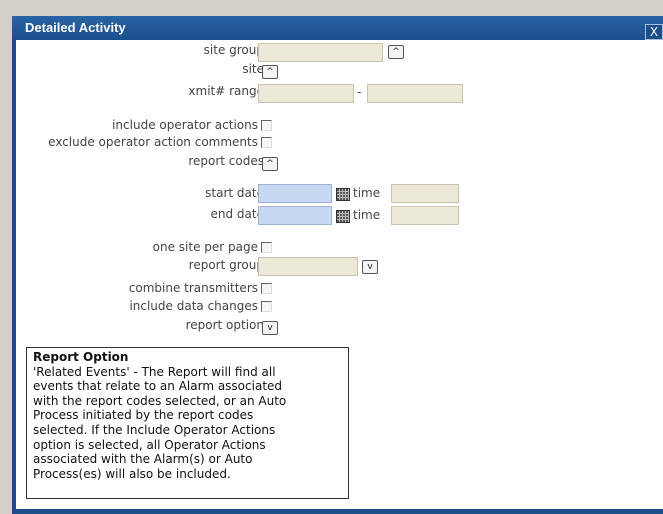  What do you see at coordinates (320, 52) in the screenshot?
I see `site-group-field` at bounding box center [320, 52].